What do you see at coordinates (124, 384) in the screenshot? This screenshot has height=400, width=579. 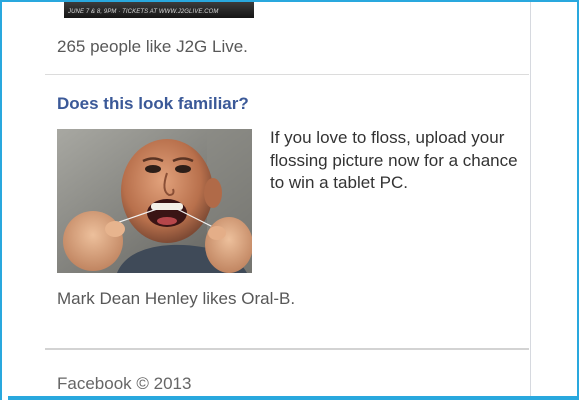 I see `footer-copyright: Facebook © 2013` at bounding box center [124, 384].